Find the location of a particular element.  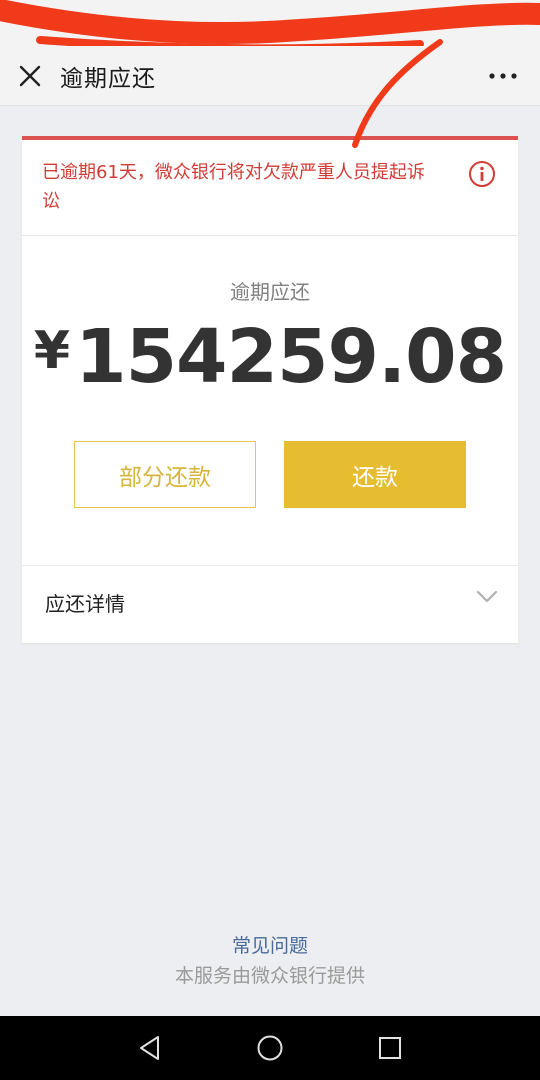

back-button is located at coordinates (150, 1048).